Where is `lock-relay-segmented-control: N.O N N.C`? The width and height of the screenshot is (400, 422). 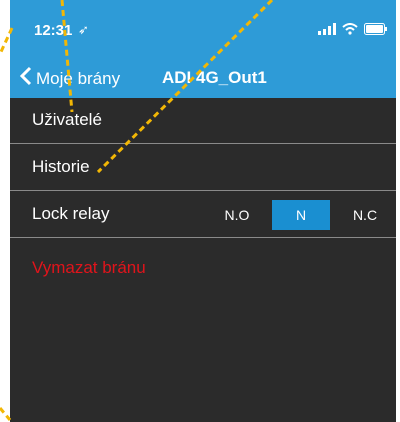 lock-relay-segmented-control: N.O N N.C is located at coordinates (302, 215).